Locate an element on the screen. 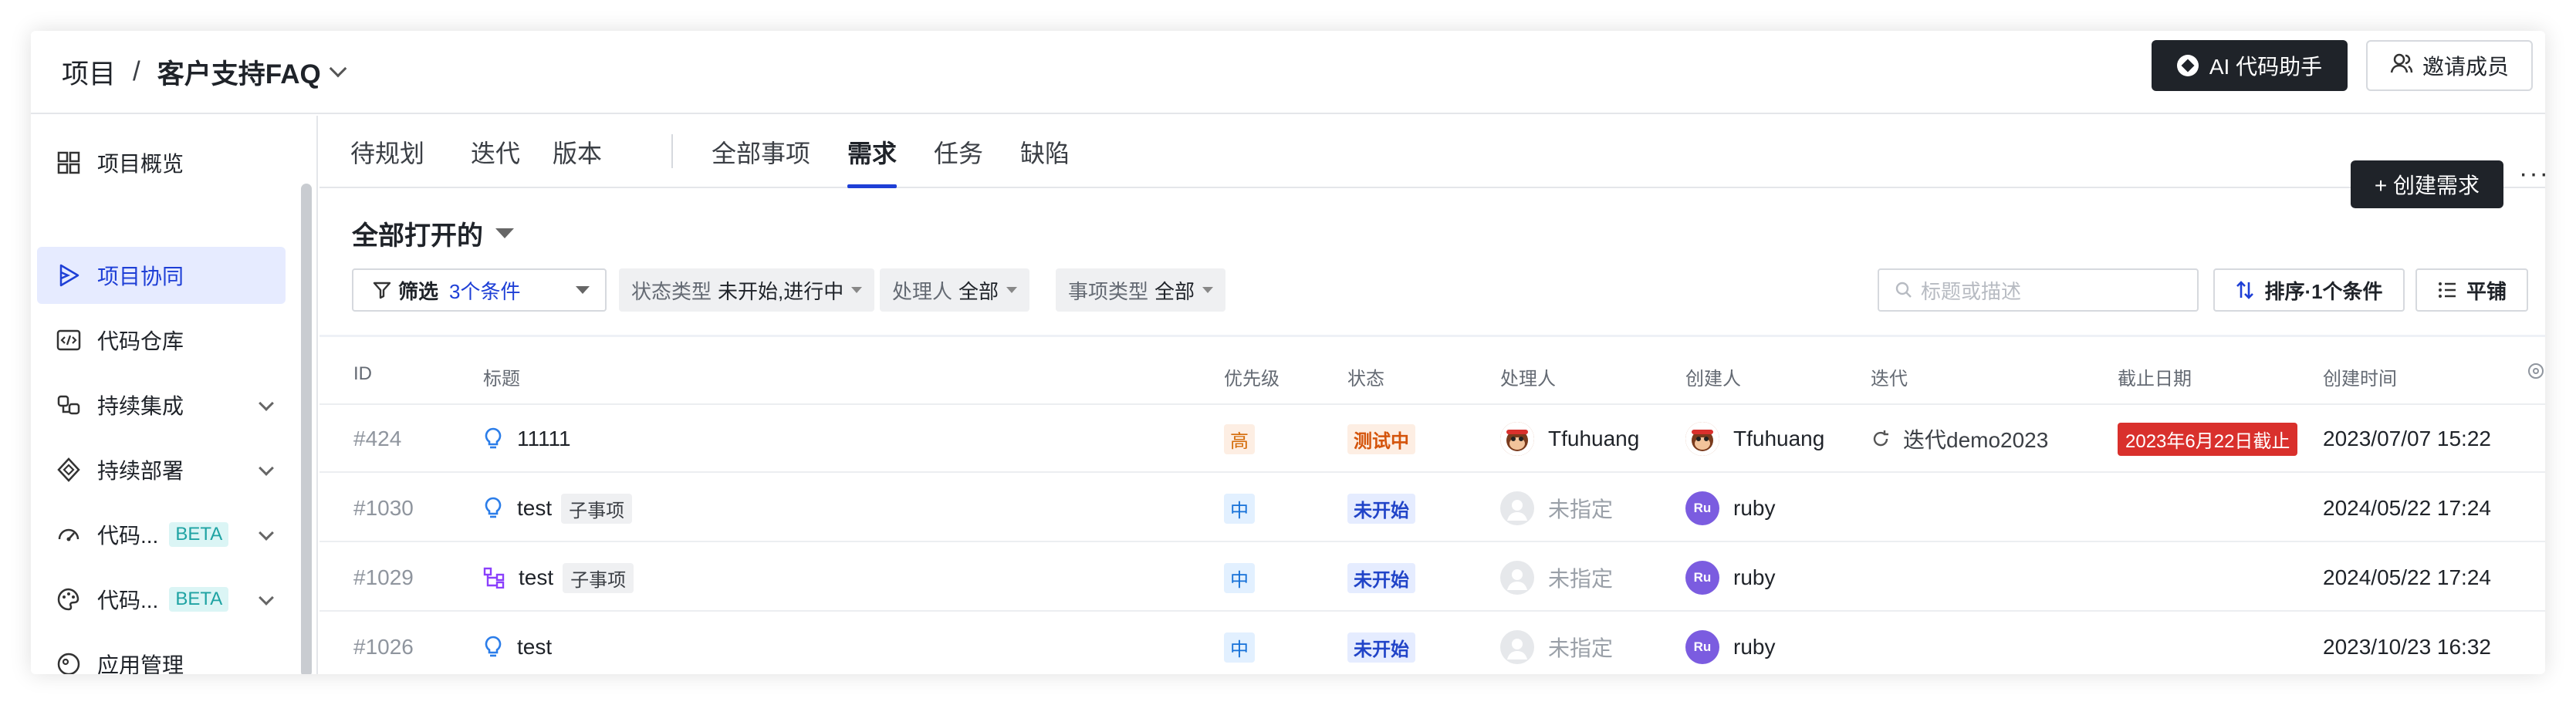 This screenshot has height=705, width=2576. sidebar-item-overview: 项目概览 is located at coordinates (161, 162).